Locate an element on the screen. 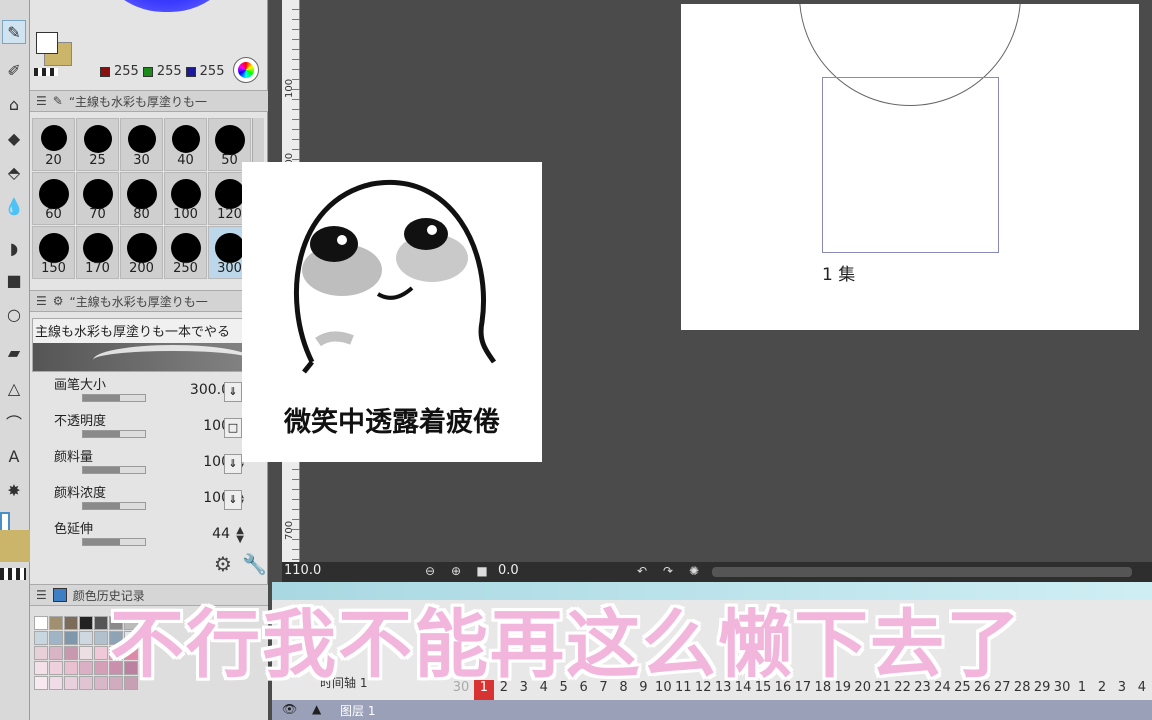 The width and height of the screenshot is (1152, 720). text-tool-icon: A is located at coordinates (14, 456).